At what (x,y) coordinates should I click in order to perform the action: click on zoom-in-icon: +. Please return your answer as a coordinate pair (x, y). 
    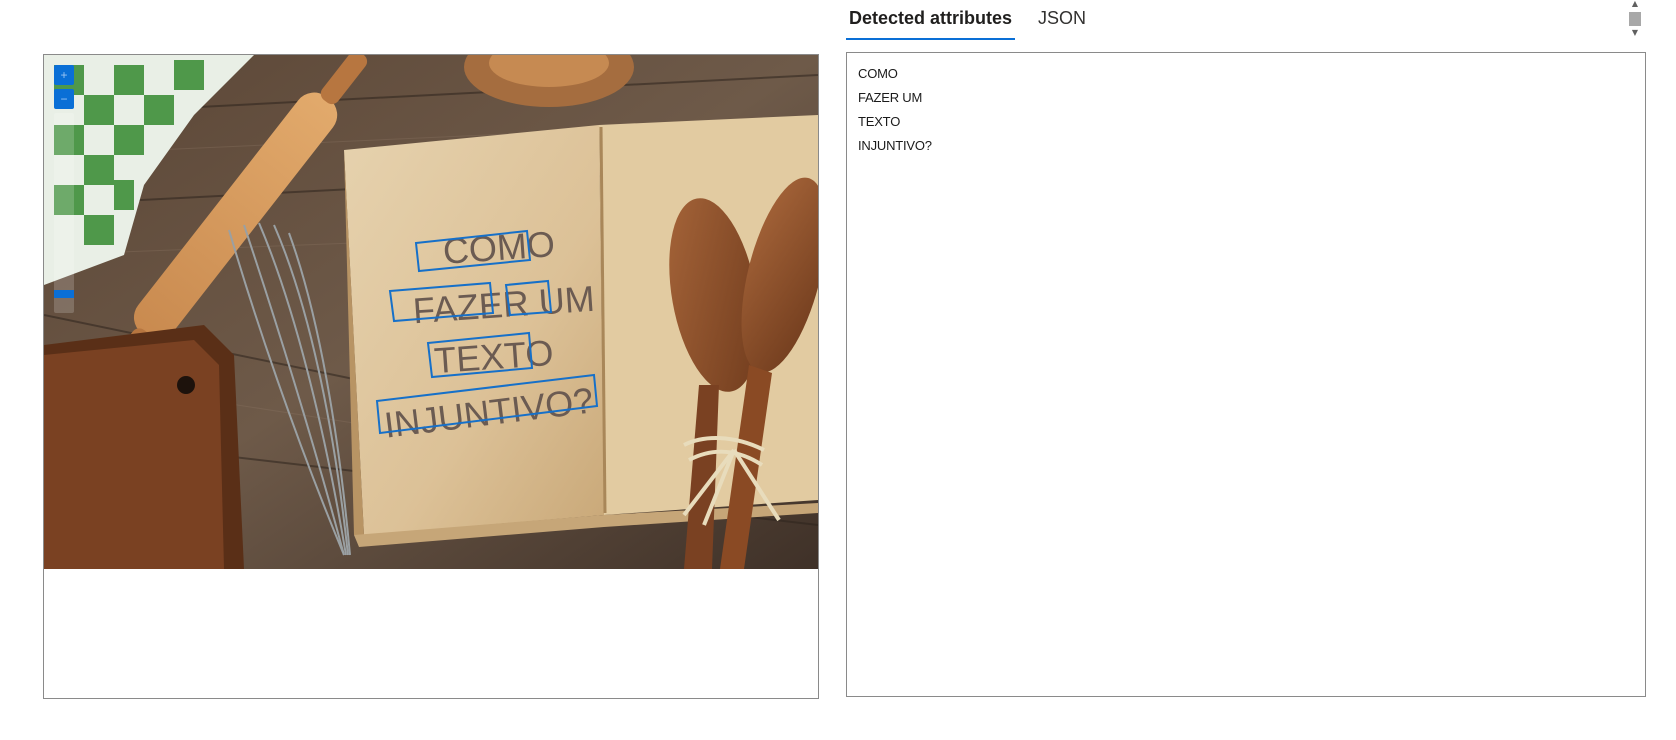
    Looking at the image, I should click on (64, 75).